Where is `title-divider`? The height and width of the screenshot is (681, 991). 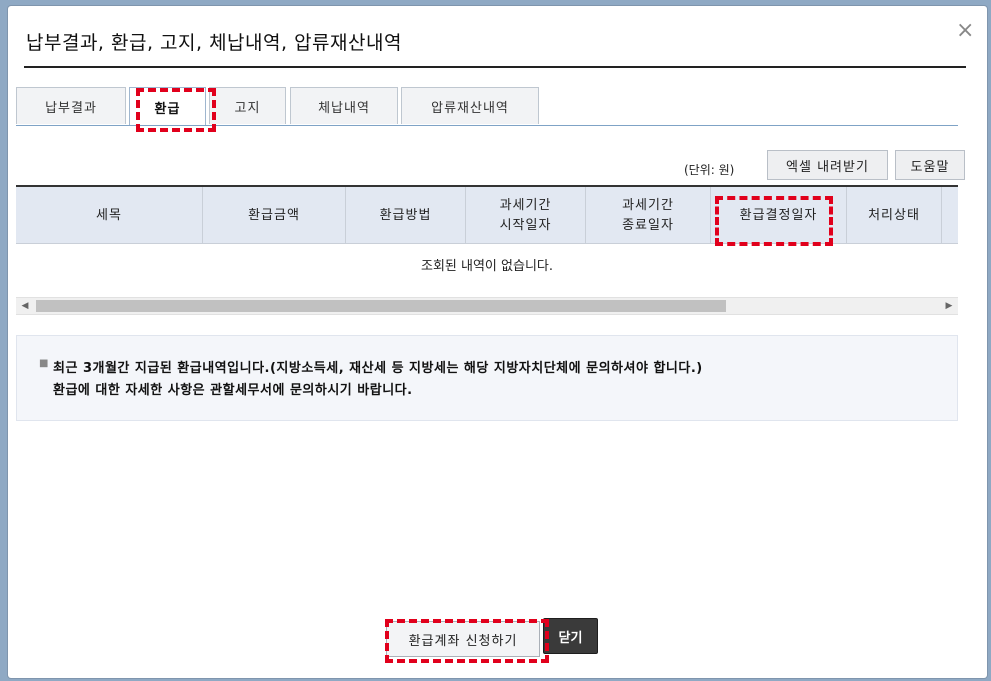
title-divider is located at coordinates (495, 67).